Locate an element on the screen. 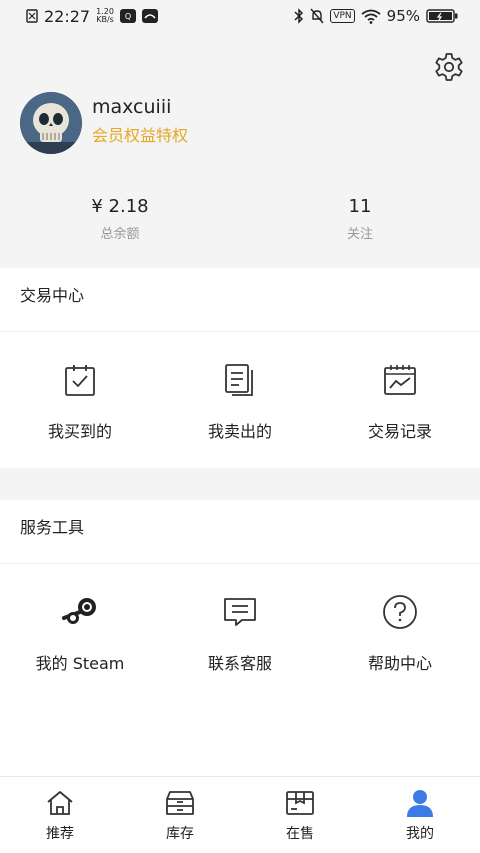 This screenshot has width=480, height=853. follow-label: 关注 is located at coordinates (359, 234).